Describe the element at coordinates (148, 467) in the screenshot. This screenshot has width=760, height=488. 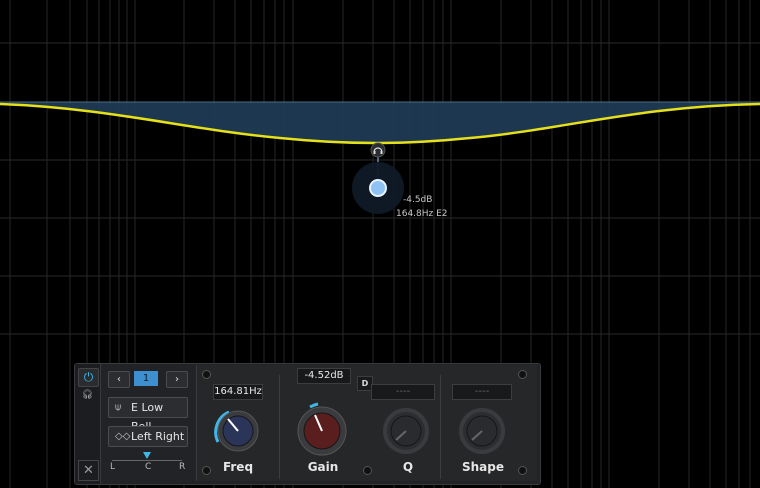
I see `pan-center-label: C` at that location.